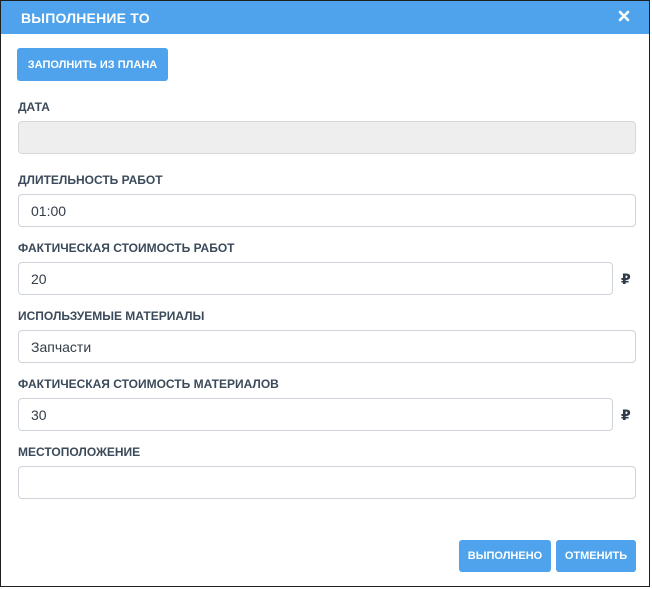 Image resolution: width=652 pixels, height=589 pixels. What do you see at coordinates (596, 556) in the screenshot?
I see `cancel-button: ОТМЕНИТЬ` at bounding box center [596, 556].